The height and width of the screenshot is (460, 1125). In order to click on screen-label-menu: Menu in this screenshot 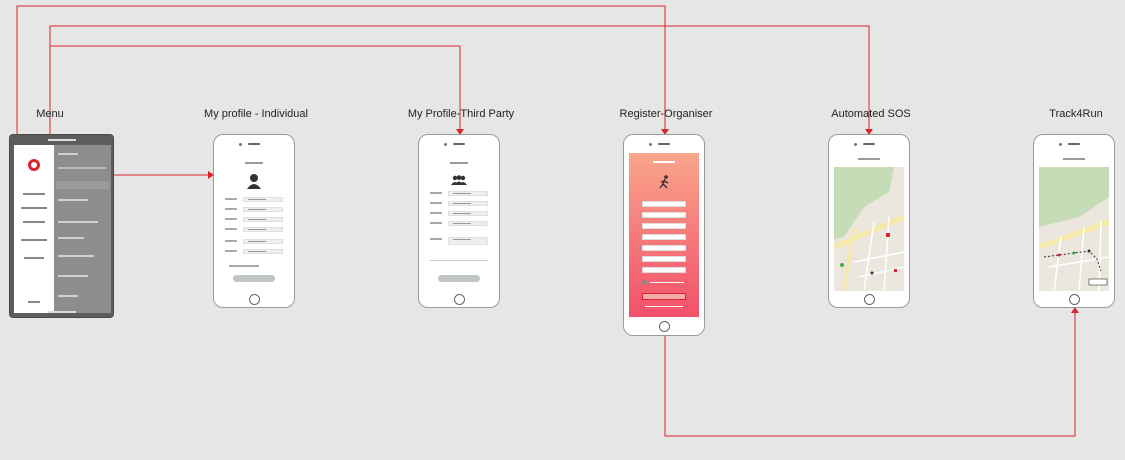, I will do `click(50, 114)`.